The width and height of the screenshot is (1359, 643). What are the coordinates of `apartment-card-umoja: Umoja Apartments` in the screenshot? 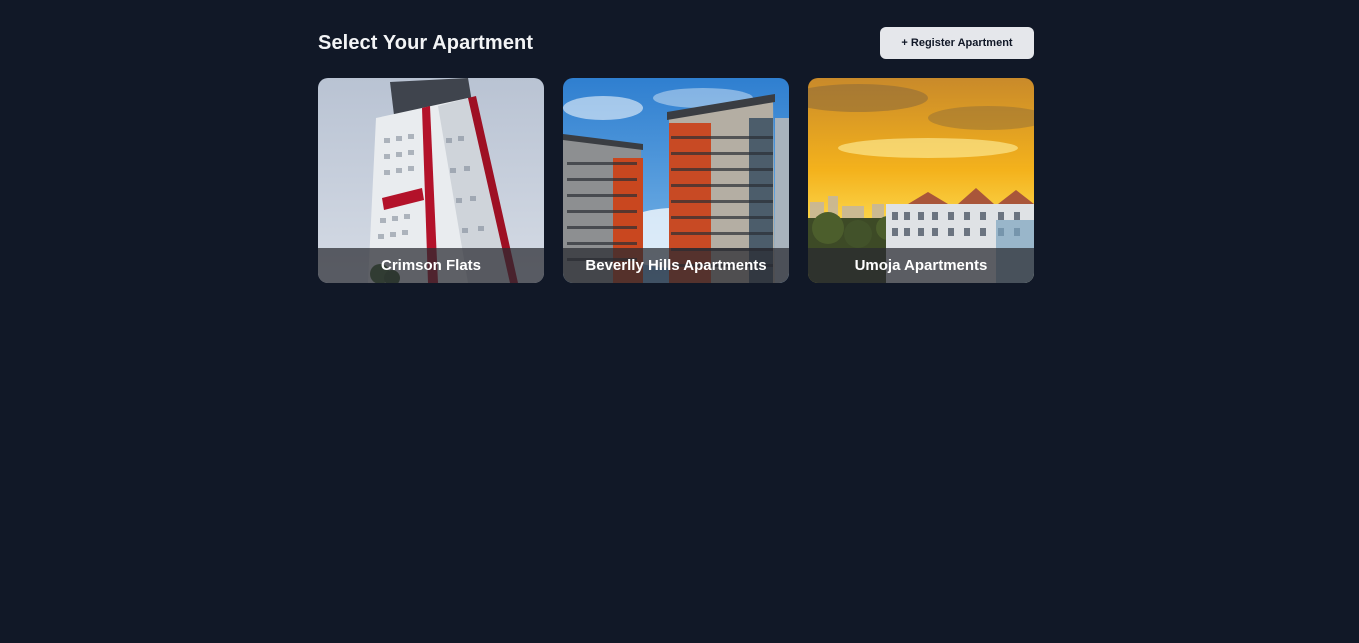 It's located at (921, 180).